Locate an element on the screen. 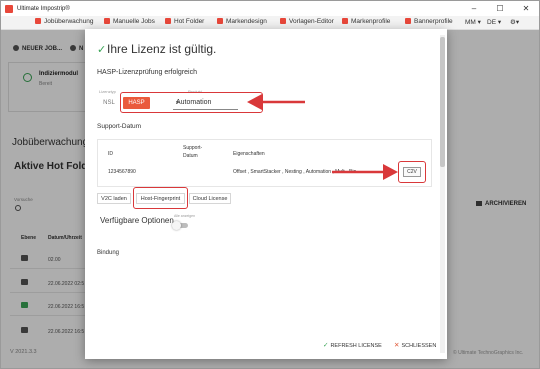 Image resolution: width=540 pixels, height=369 pixels. support-date-title: Support-Datum is located at coordinates (119, 126).